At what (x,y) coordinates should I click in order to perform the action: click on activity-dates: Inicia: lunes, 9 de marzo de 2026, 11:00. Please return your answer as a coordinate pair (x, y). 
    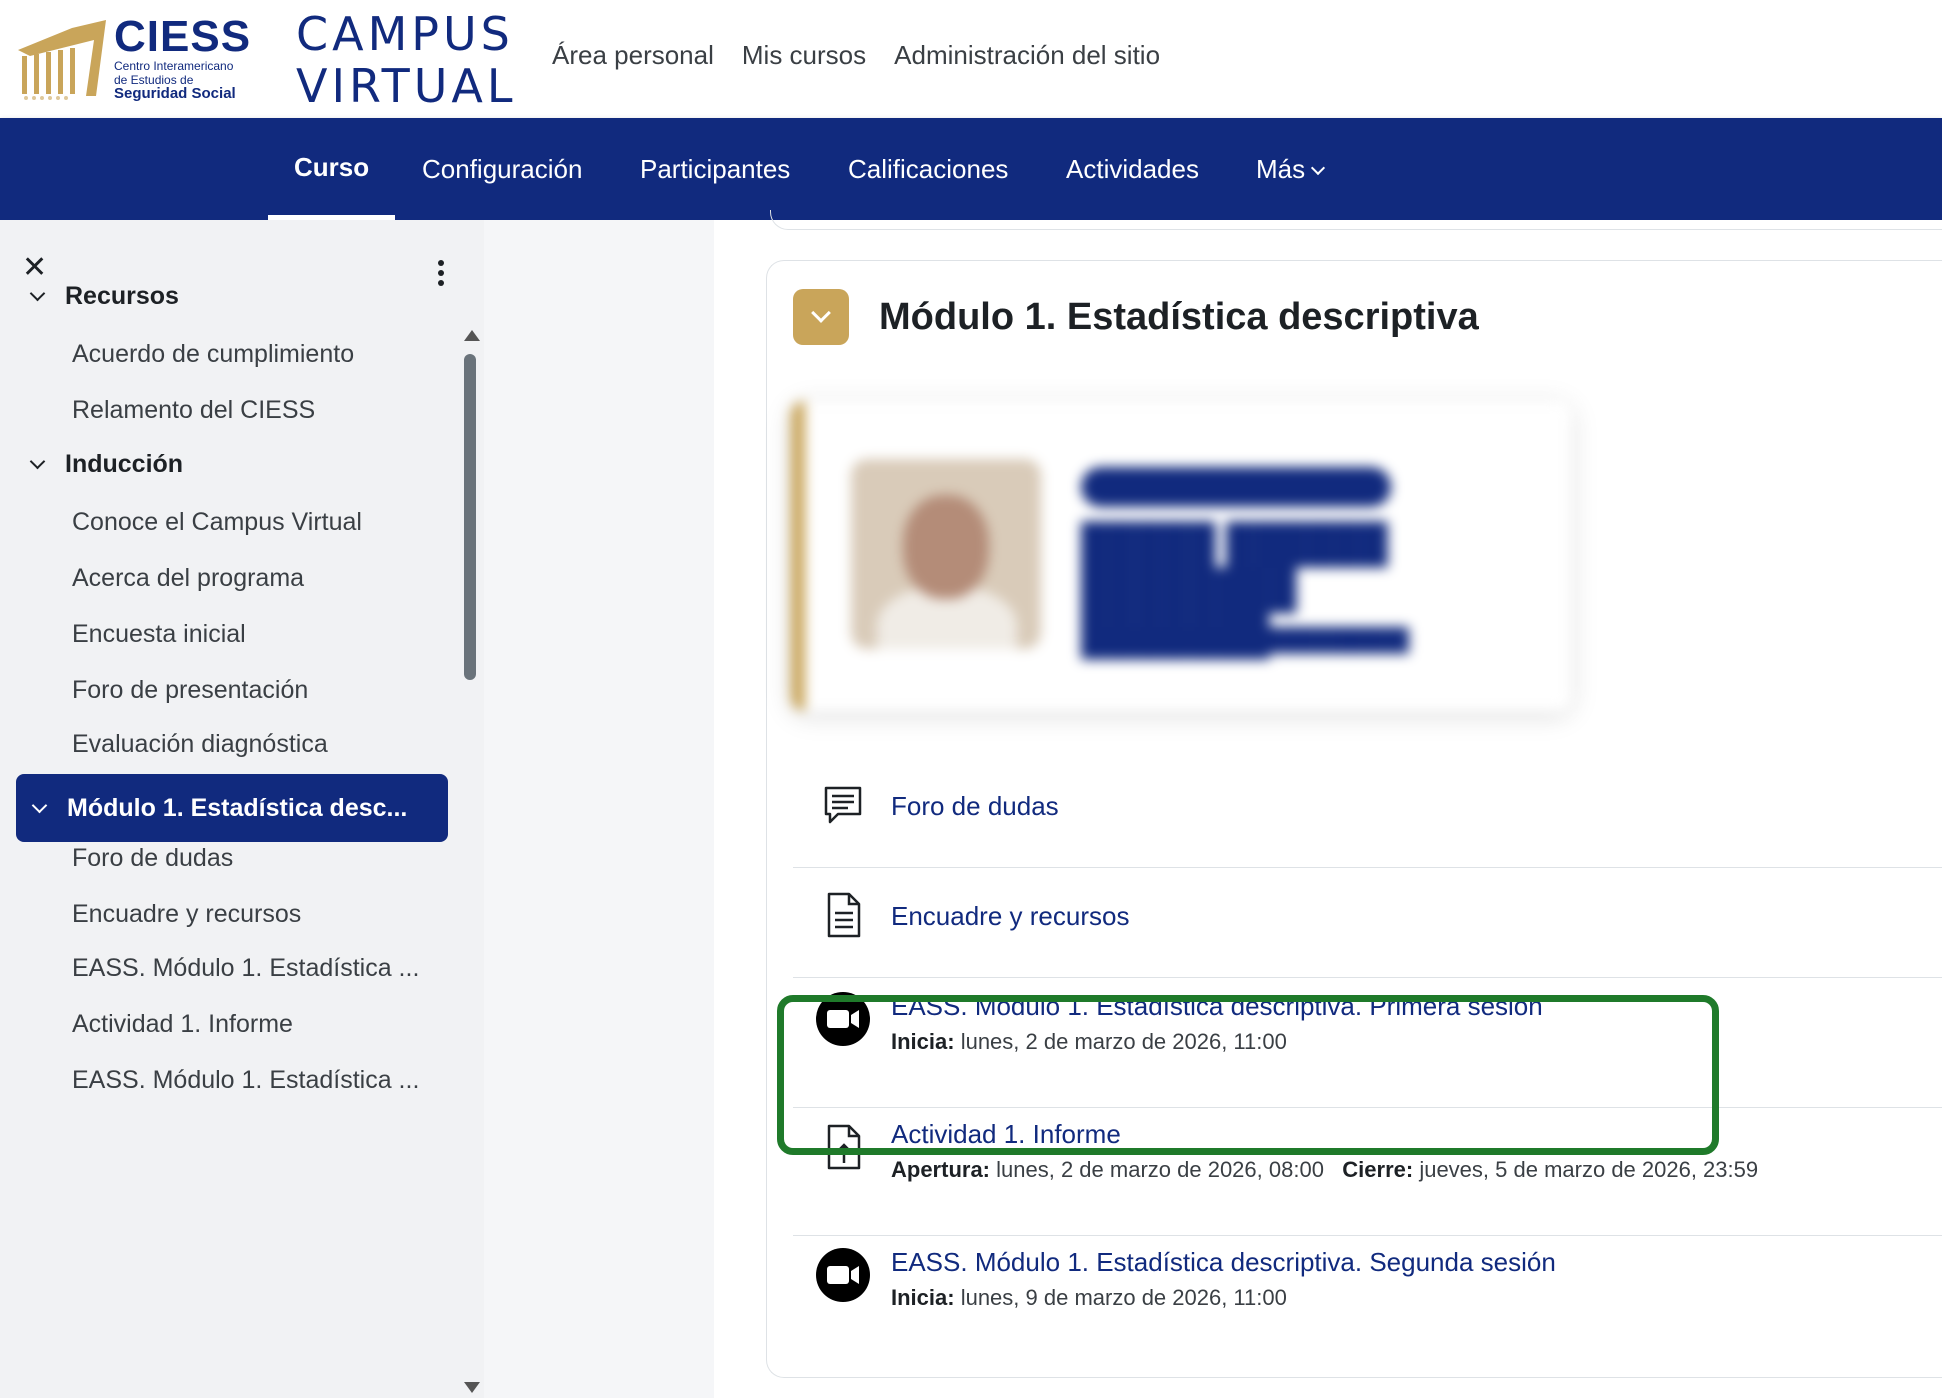
    Looking at the image, I should click on (1089, 1297).